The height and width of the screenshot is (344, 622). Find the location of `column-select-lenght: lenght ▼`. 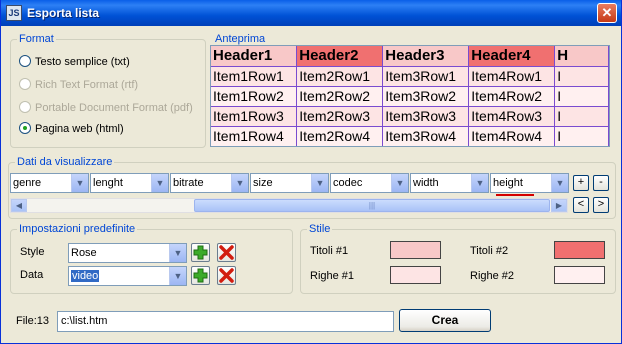

column-select-lenght: lenght ▼ is located at coordinates (129, 183).